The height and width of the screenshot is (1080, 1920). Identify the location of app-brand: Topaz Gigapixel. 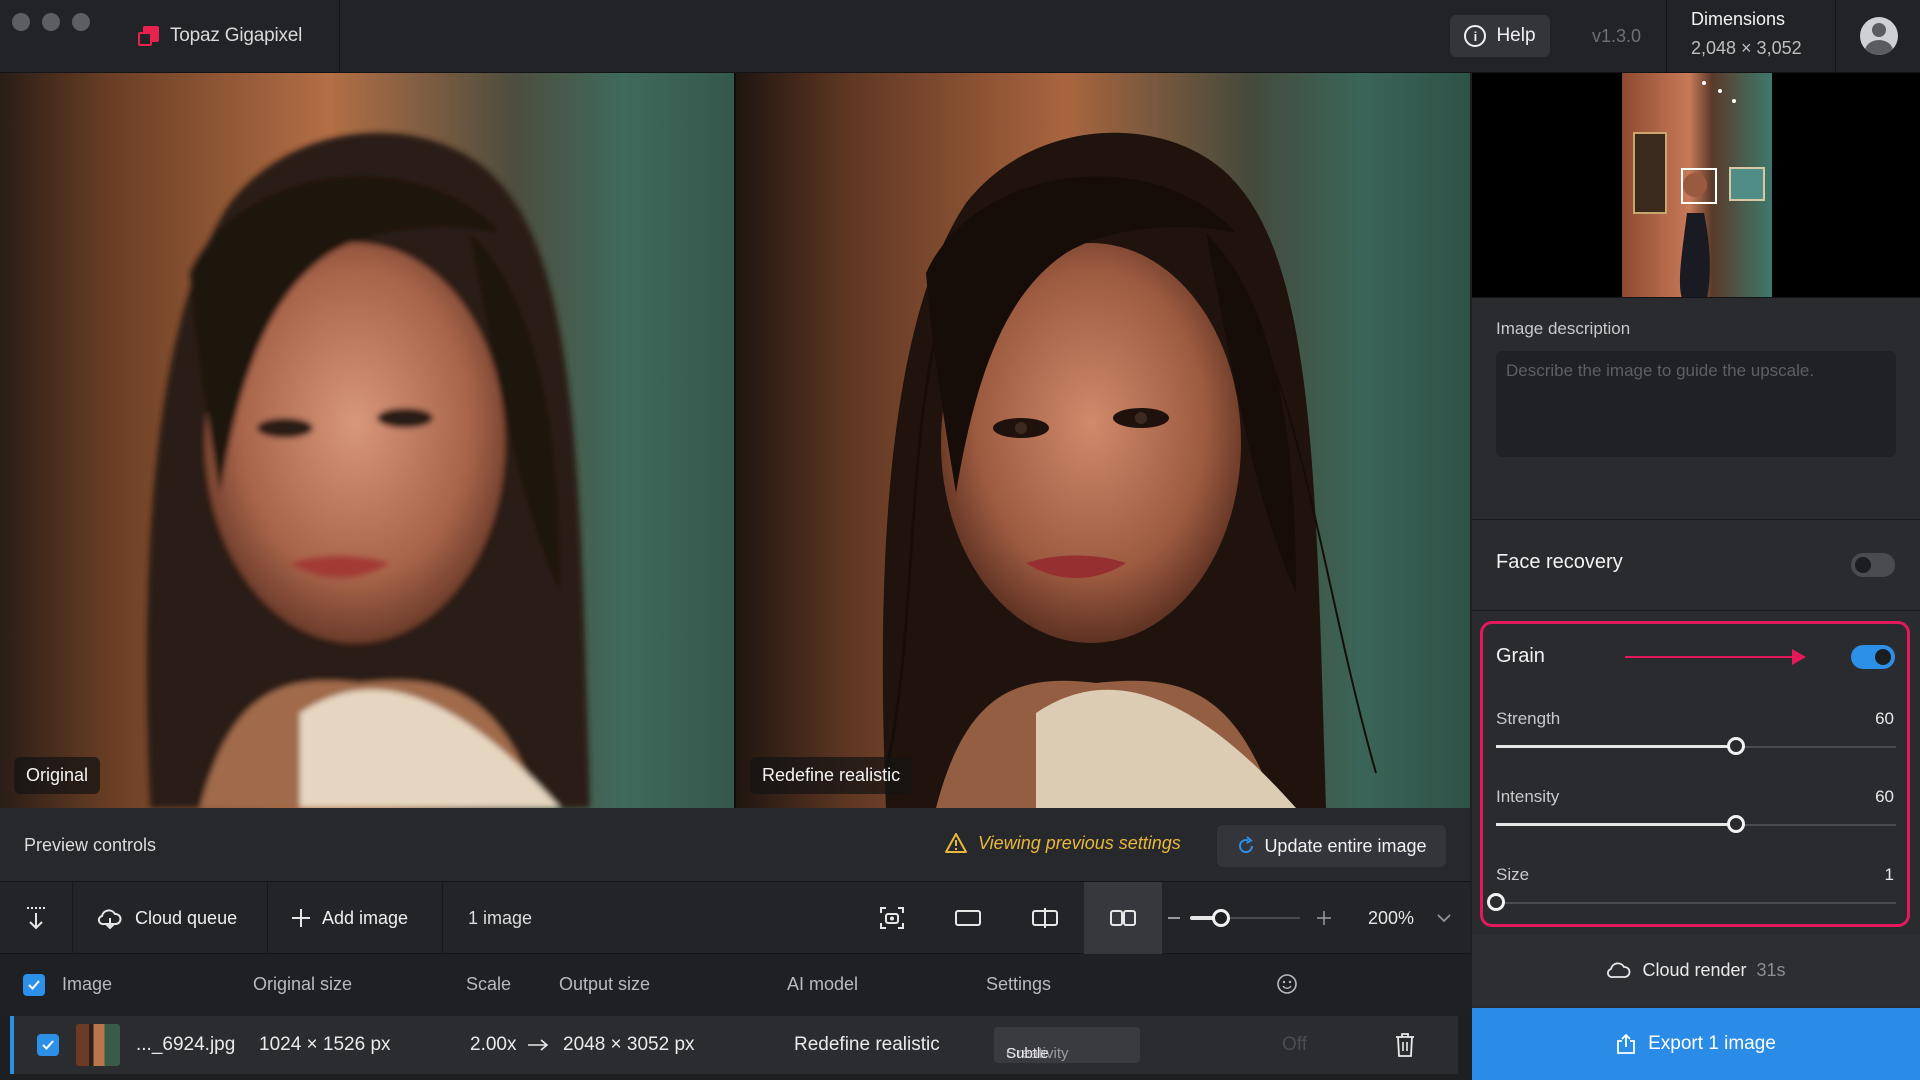
(170, 36).